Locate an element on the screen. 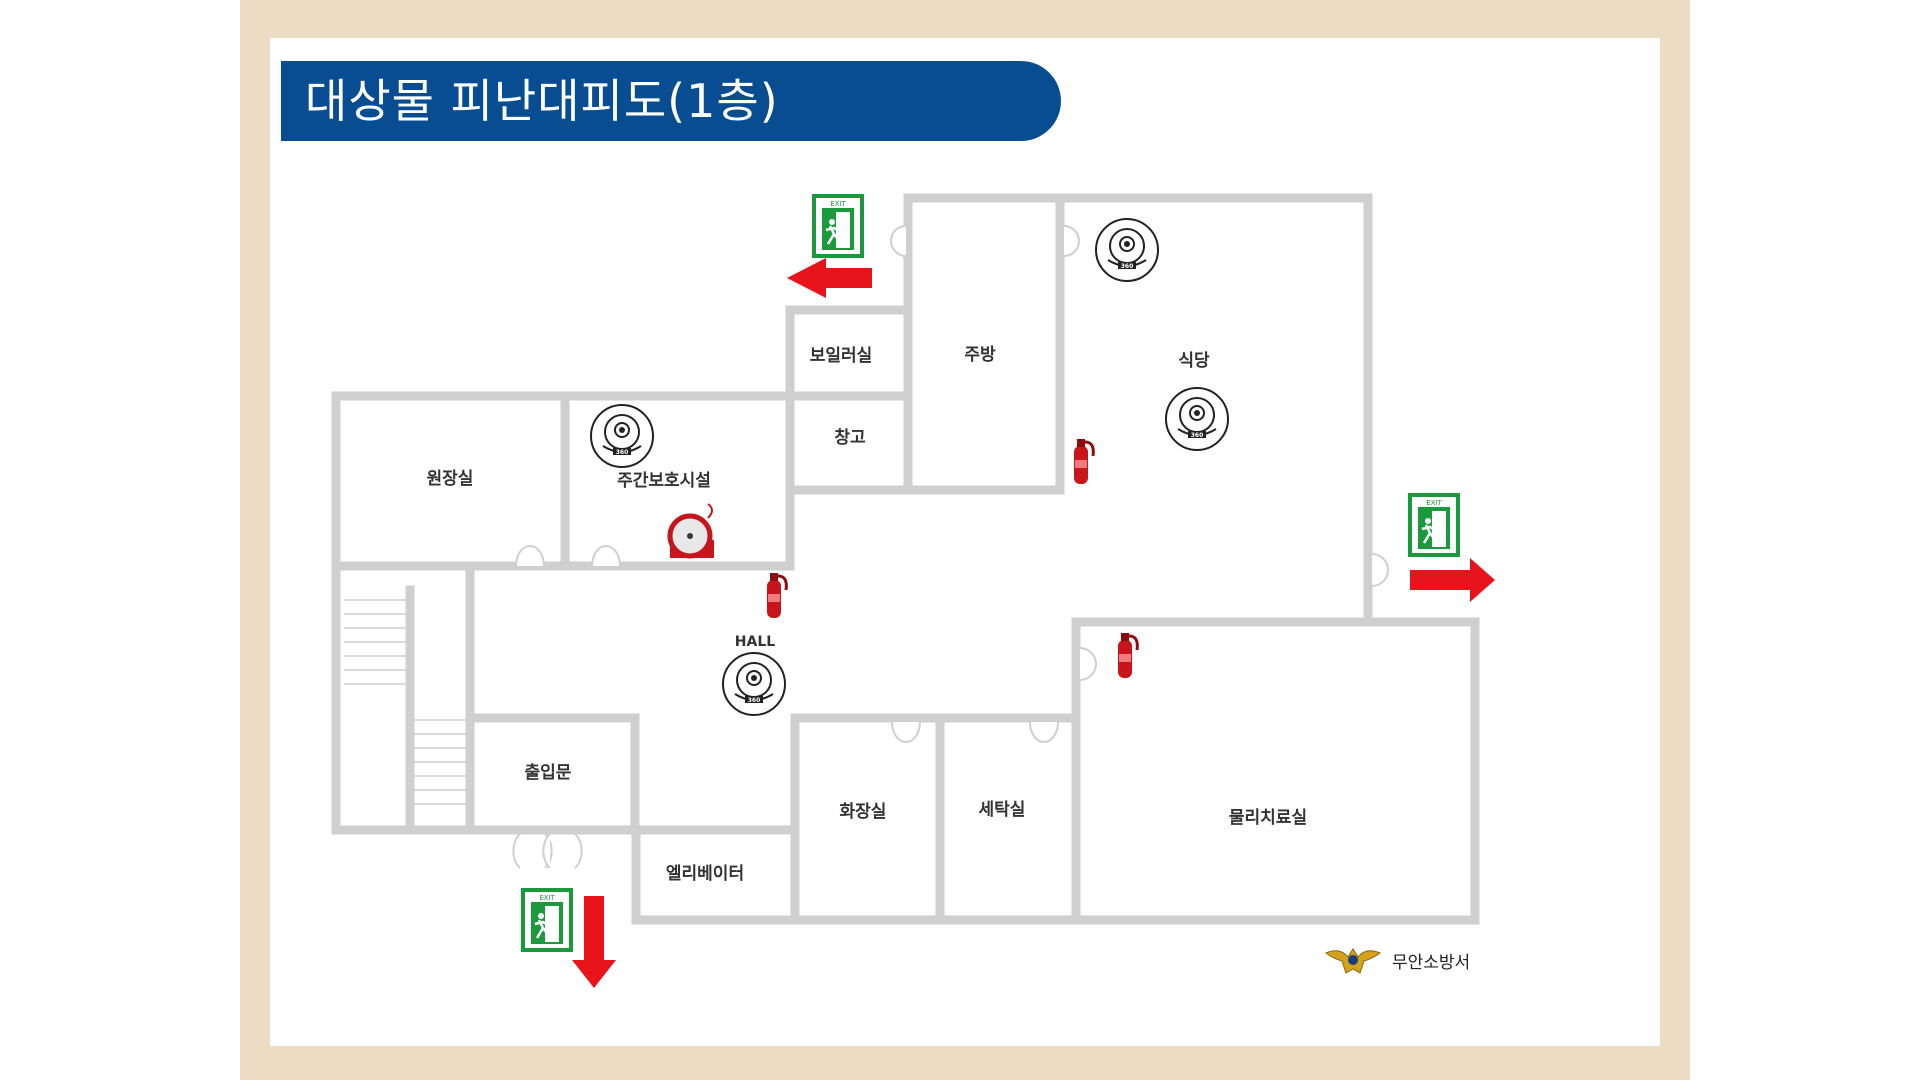 This screenshot has height=1080, width=1920. room-label-boiler: 보일러실 is located at coordinates (841, 356).